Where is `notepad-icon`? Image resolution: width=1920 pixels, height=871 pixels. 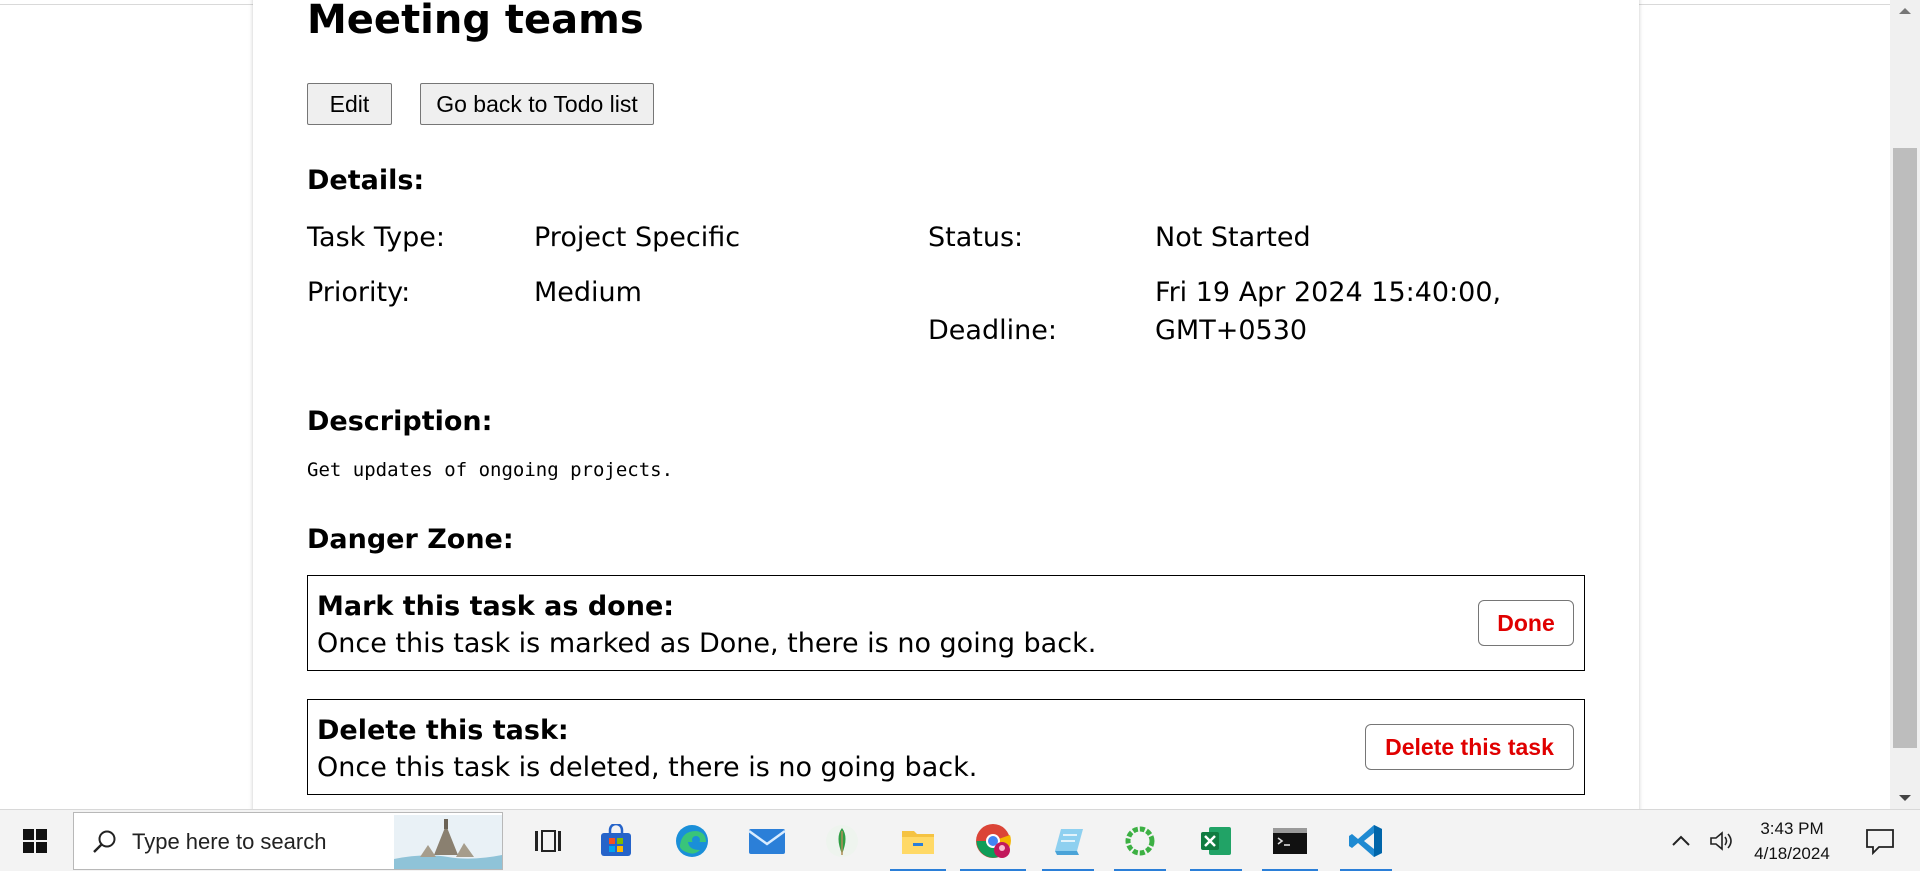 notepad-icon is located at coordinates (1068, 840).